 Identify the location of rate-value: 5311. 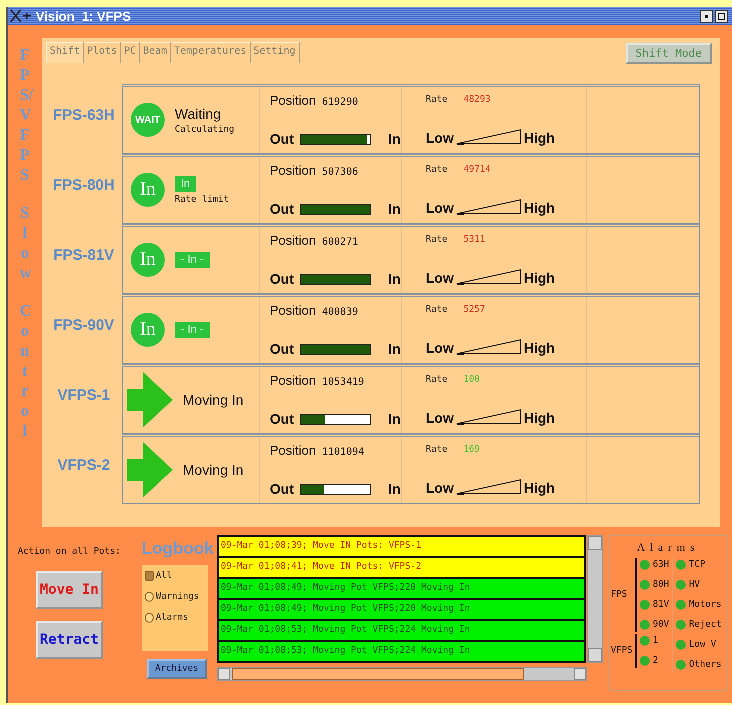
(475, 240).